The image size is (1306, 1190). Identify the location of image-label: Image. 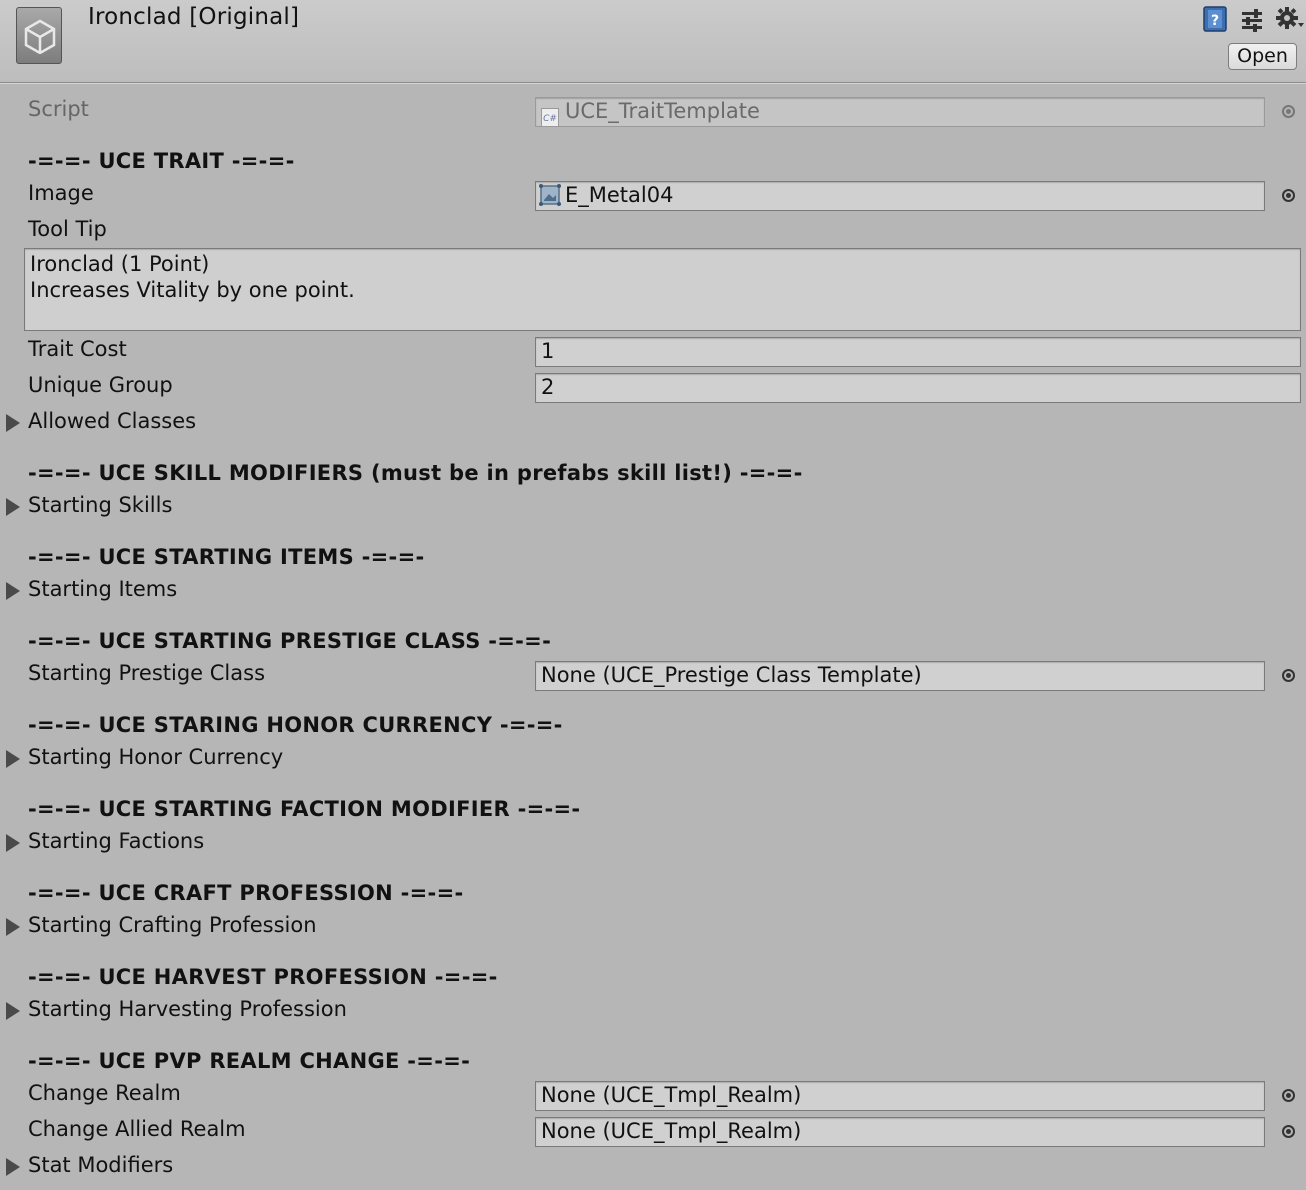
(61, 193).